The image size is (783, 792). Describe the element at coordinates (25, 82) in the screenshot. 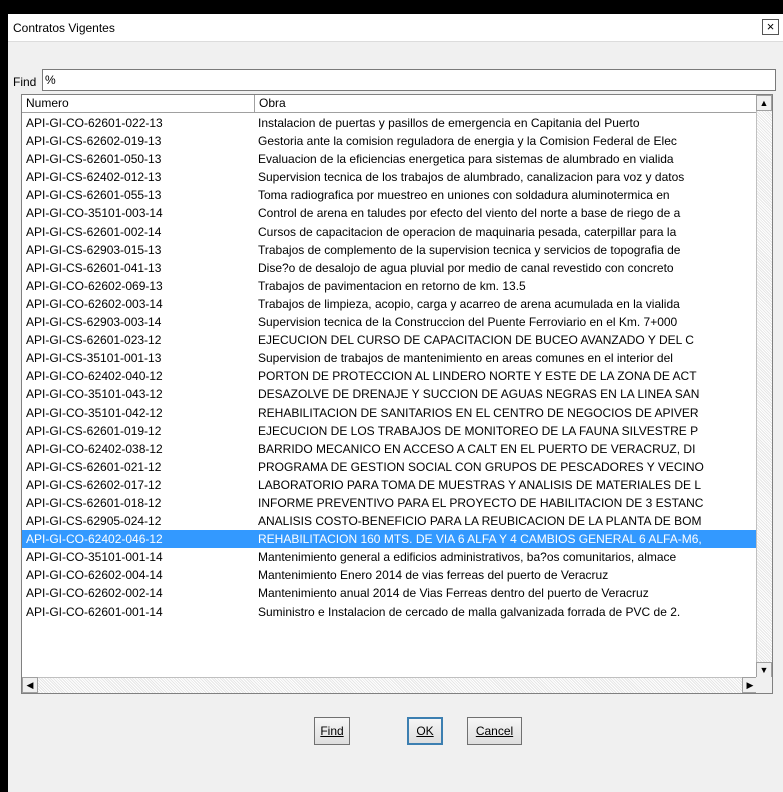

I see `find-label: Find` at that location.